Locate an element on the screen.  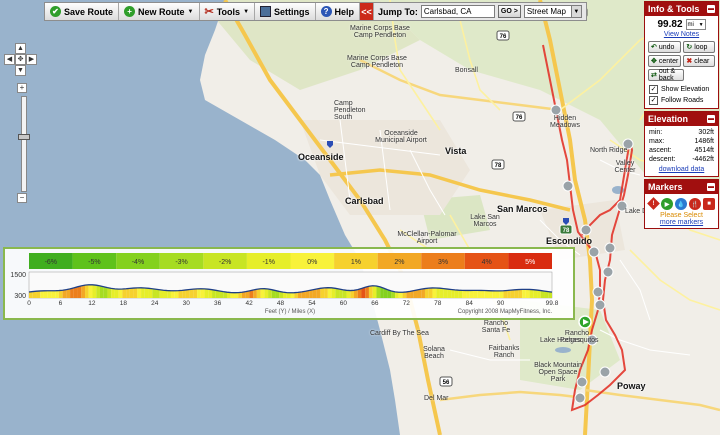
jump-to-input is located at coordinates (457, 11).